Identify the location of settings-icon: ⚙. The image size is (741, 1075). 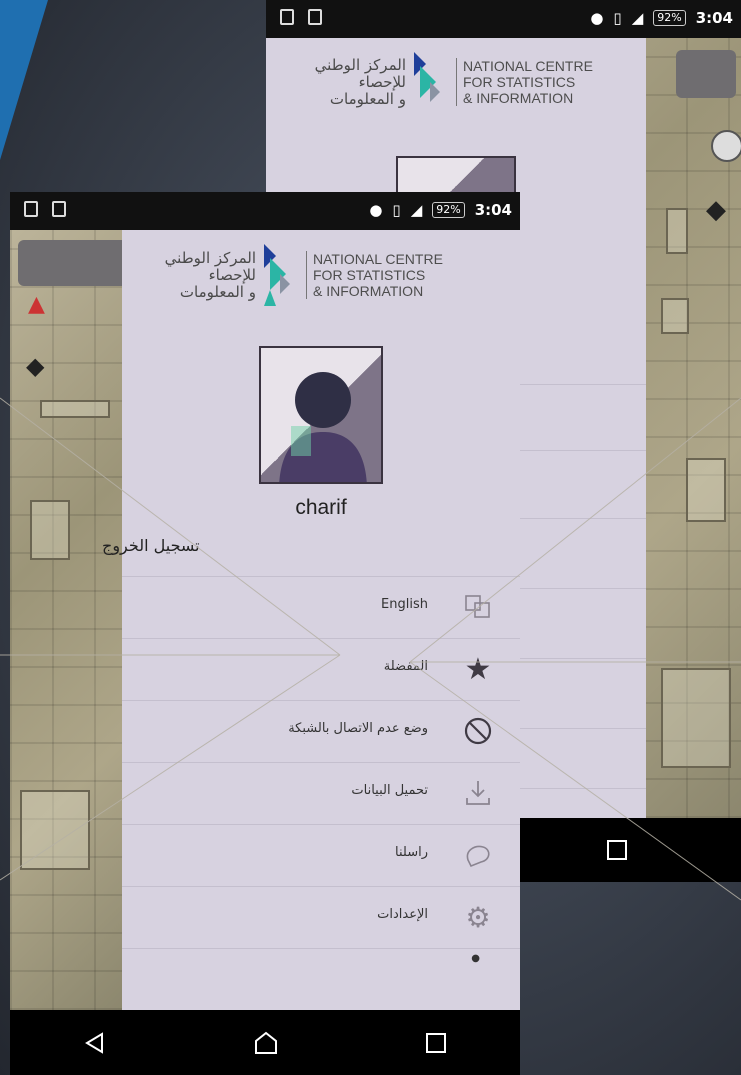
(478, 917).